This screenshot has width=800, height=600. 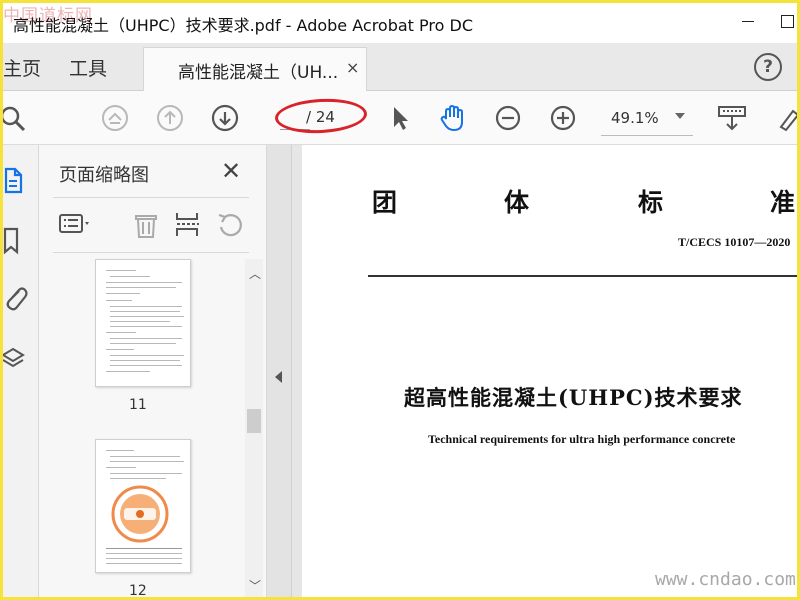 What do you see at coordinates (785, 118) in the screenshot?
I see `pen-icon` at bounding box center [785, 118].